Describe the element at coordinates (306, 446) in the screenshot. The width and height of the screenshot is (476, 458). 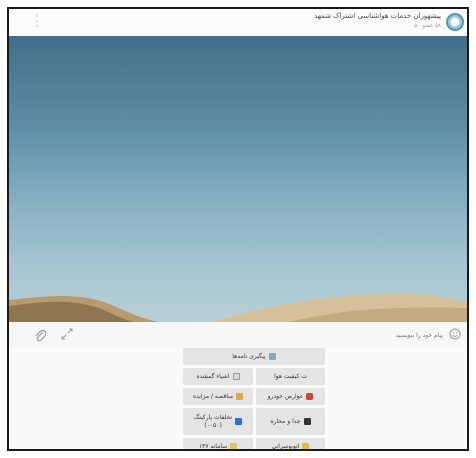
I see `bus-icon` at that location.